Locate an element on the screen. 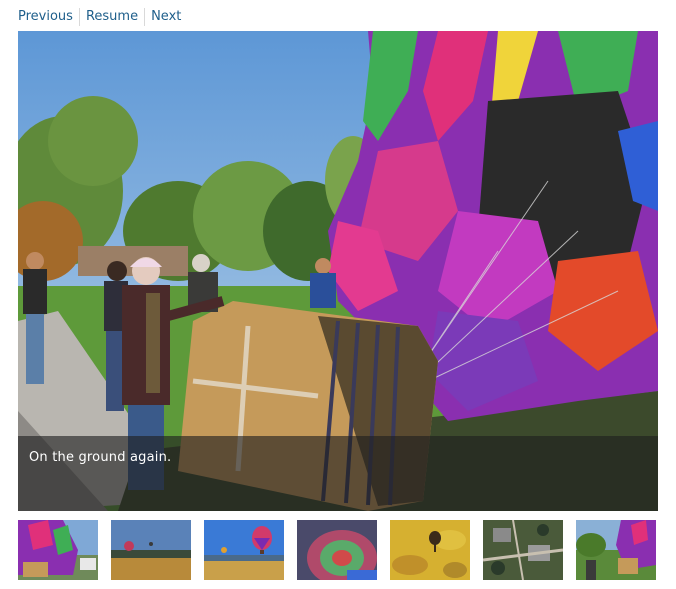  slide-caption: On the ground again. is located at coordinates (338, 473).